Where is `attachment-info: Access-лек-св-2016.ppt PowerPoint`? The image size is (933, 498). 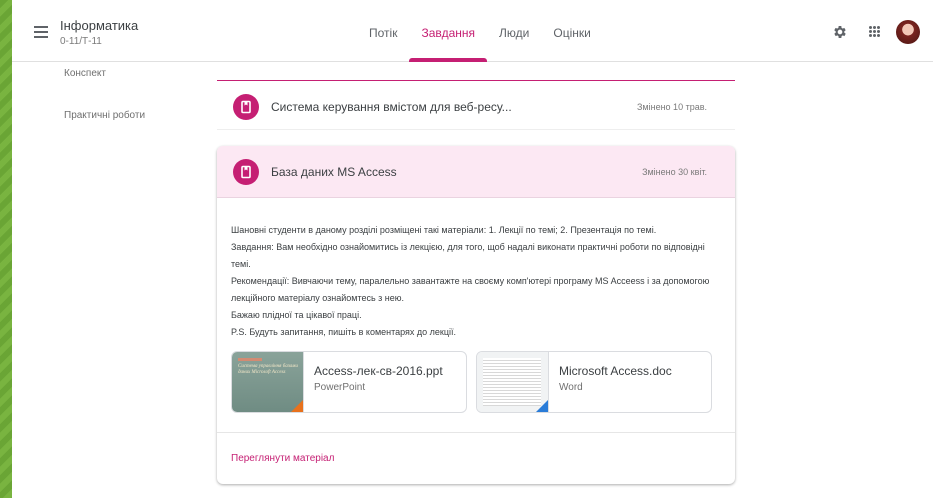 attachment-info: Access-лек-св-2016.ppt PowerPoint is located at coordinates (378, 382).